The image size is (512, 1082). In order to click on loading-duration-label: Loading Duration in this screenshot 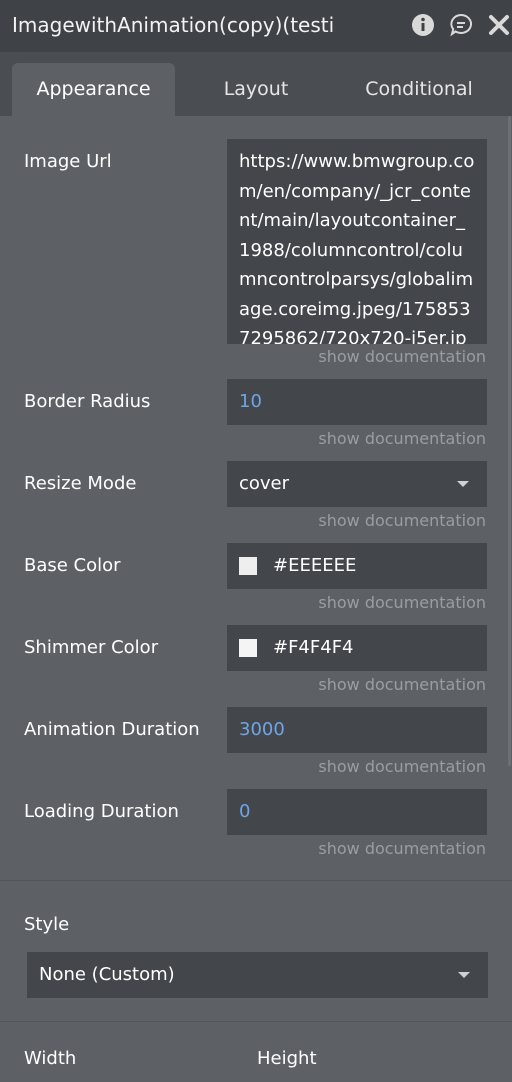, I will do `click(101, 811)`.